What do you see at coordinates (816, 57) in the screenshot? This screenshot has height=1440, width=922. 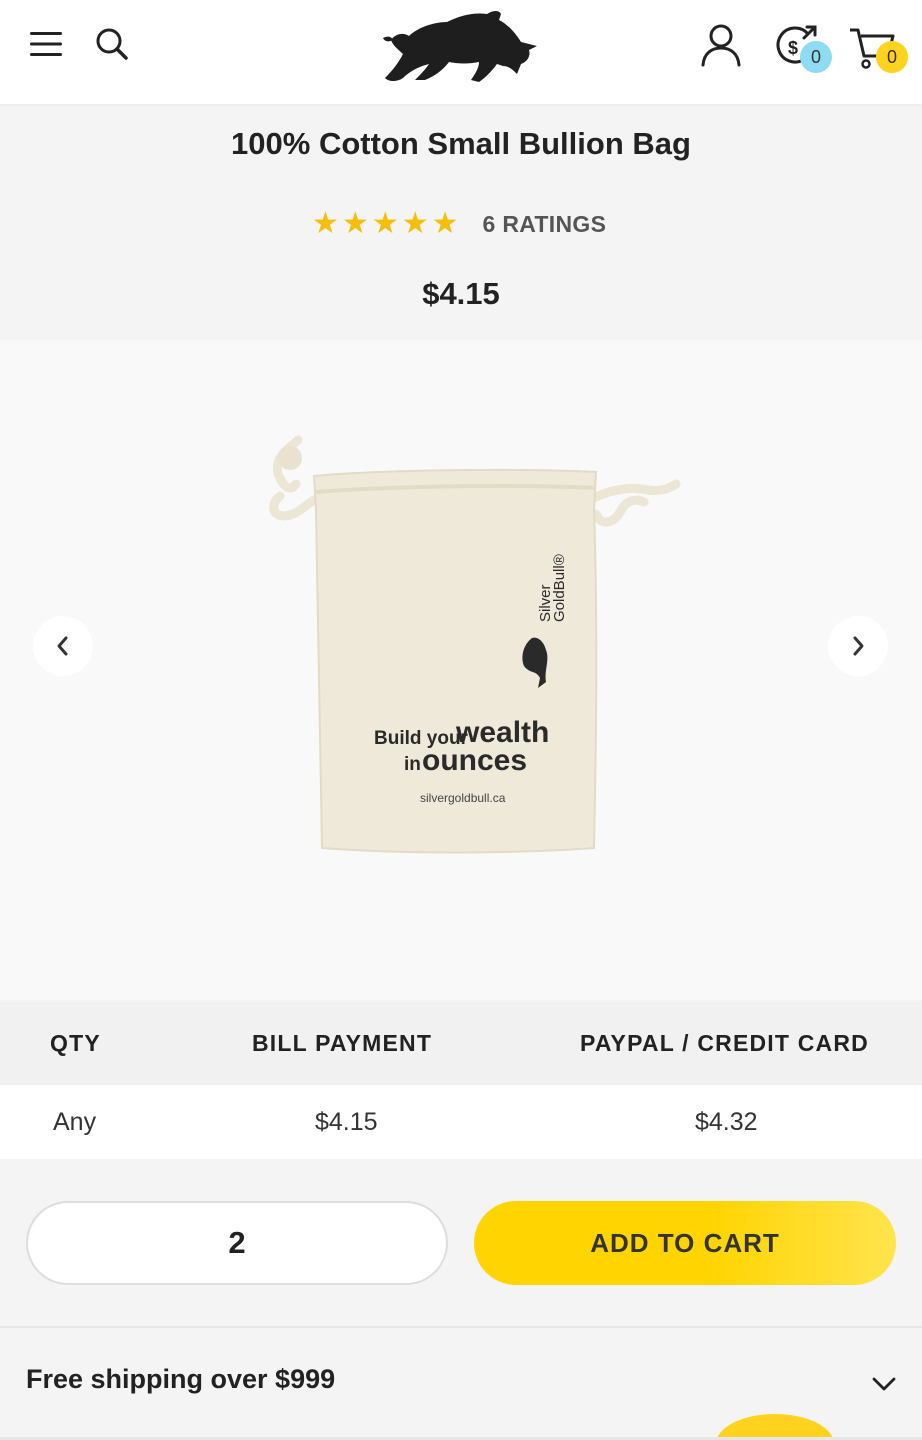 I see `sell-count-badge: 0` at bounding box center [816, 57].